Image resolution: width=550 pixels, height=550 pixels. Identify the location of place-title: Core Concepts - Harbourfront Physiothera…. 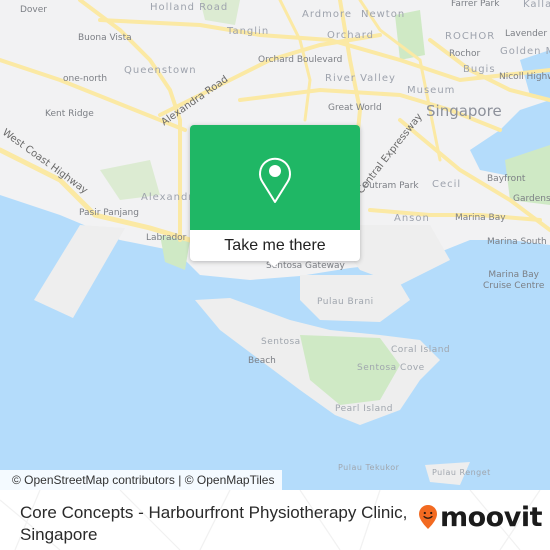
(214, 523).